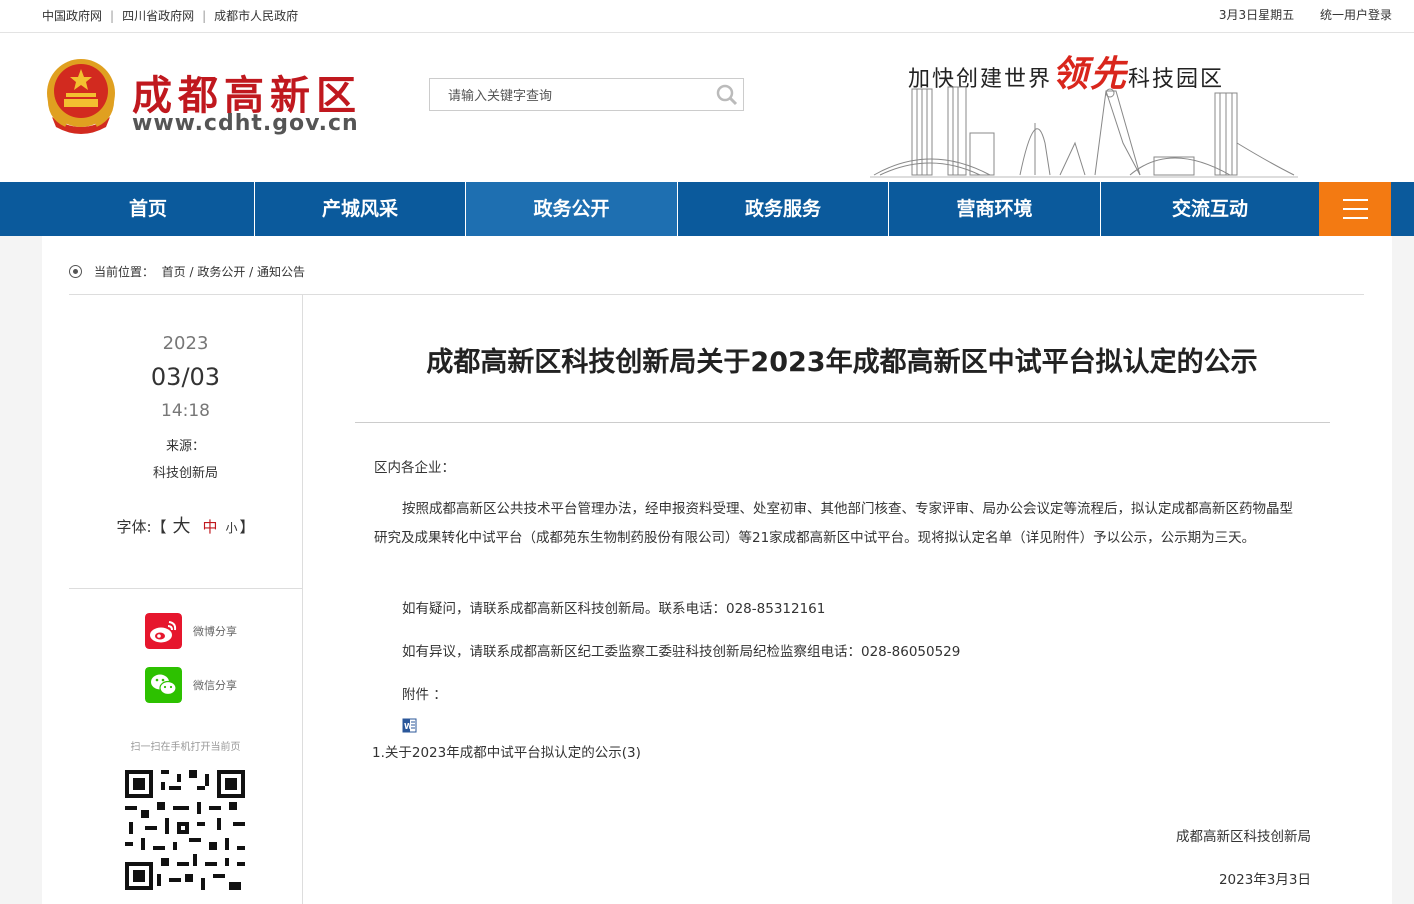 The width and height of the screenshot is (1414, 904). Describe the element at coordinates (185, 830) in the screenshot. I see `qr-code-image` at that location.